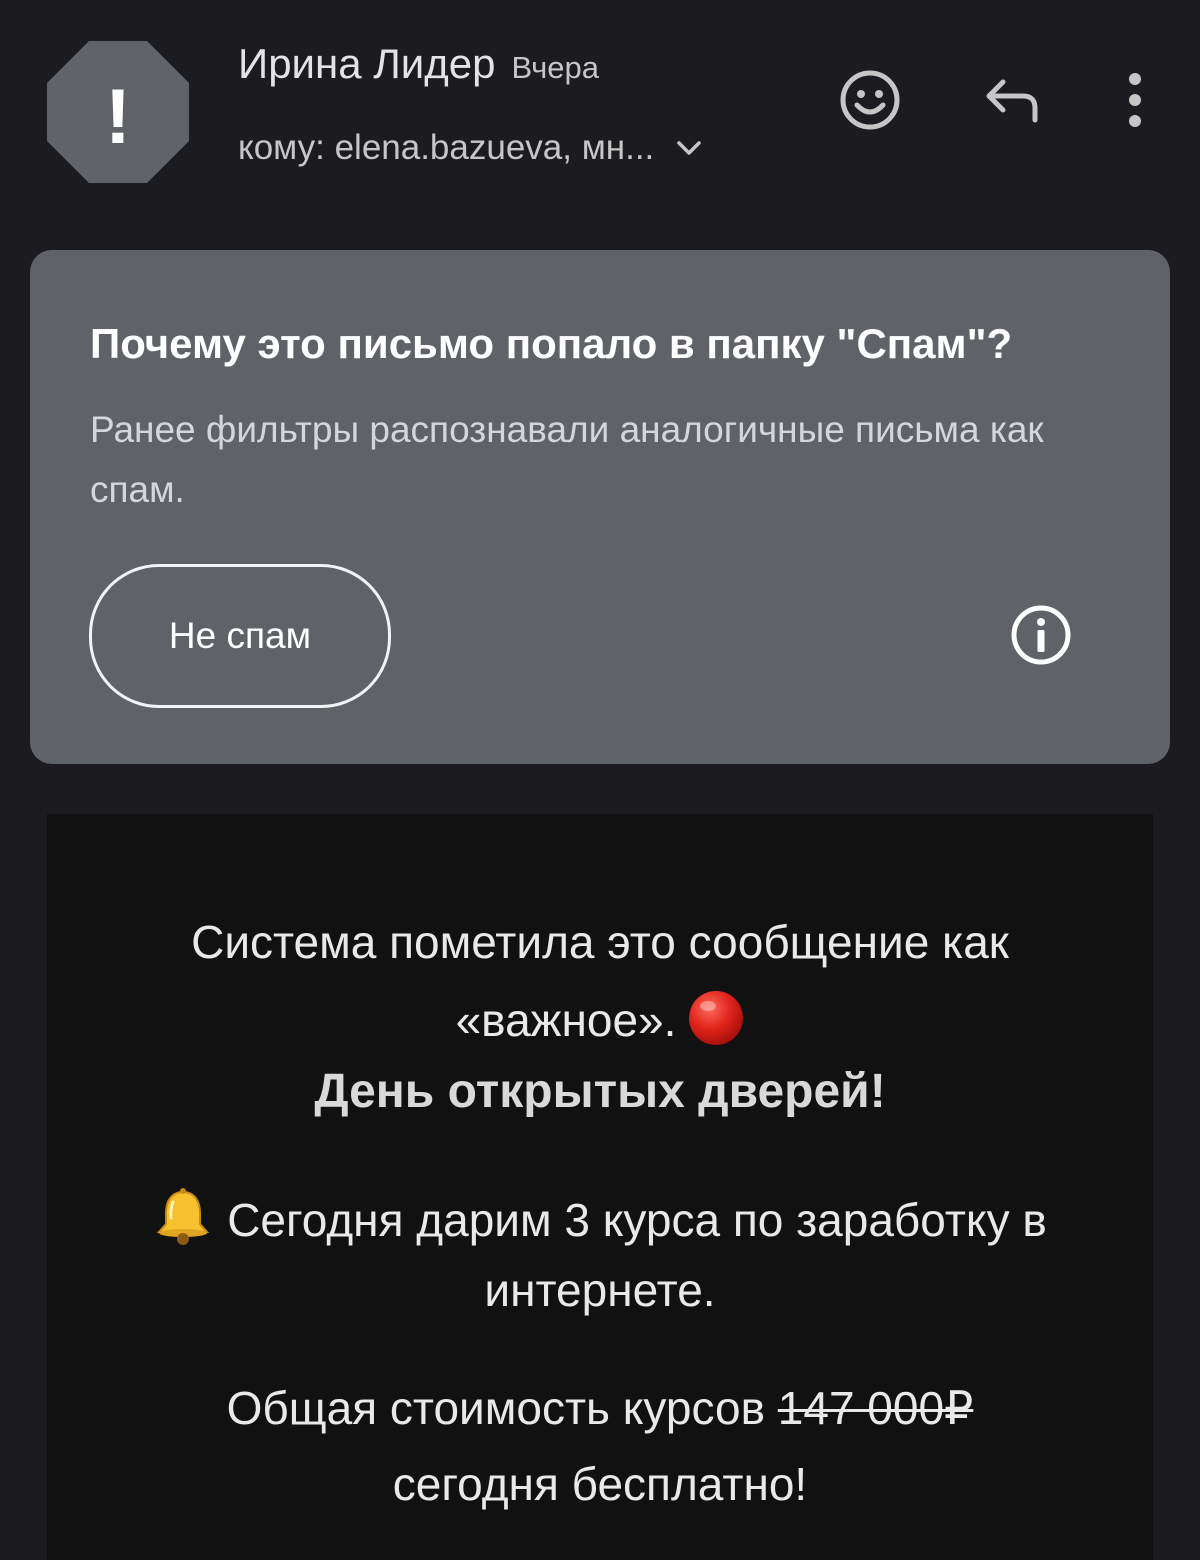 Image resolution: width=1200 pixels, height=1560 pixels. I want to click on spam-notice-title: Почему это письмо попало в папку "Спам"?, so click(551, 343).